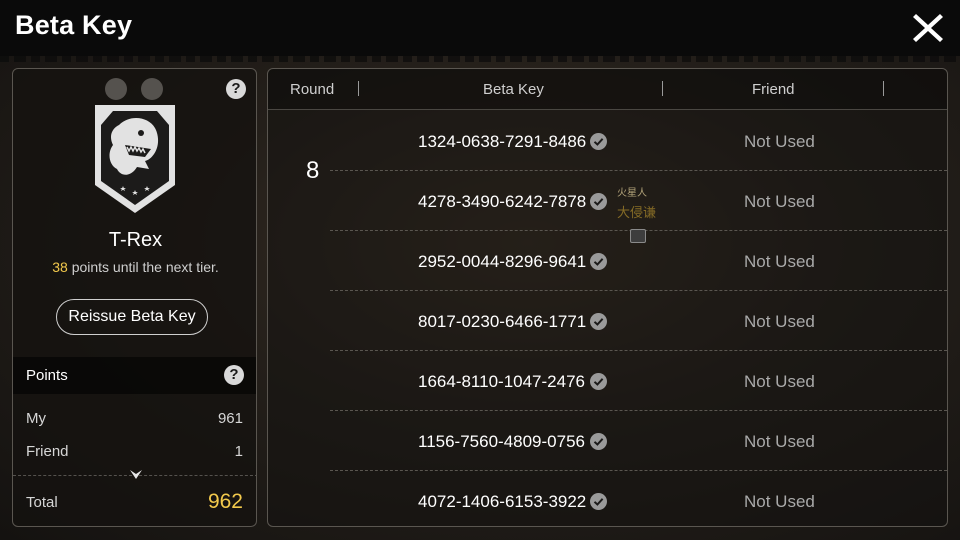  What do you see at coordinates (230, 418) in the screenshot?
I see `my-points-value: 961` at bounding box center [230, 418].